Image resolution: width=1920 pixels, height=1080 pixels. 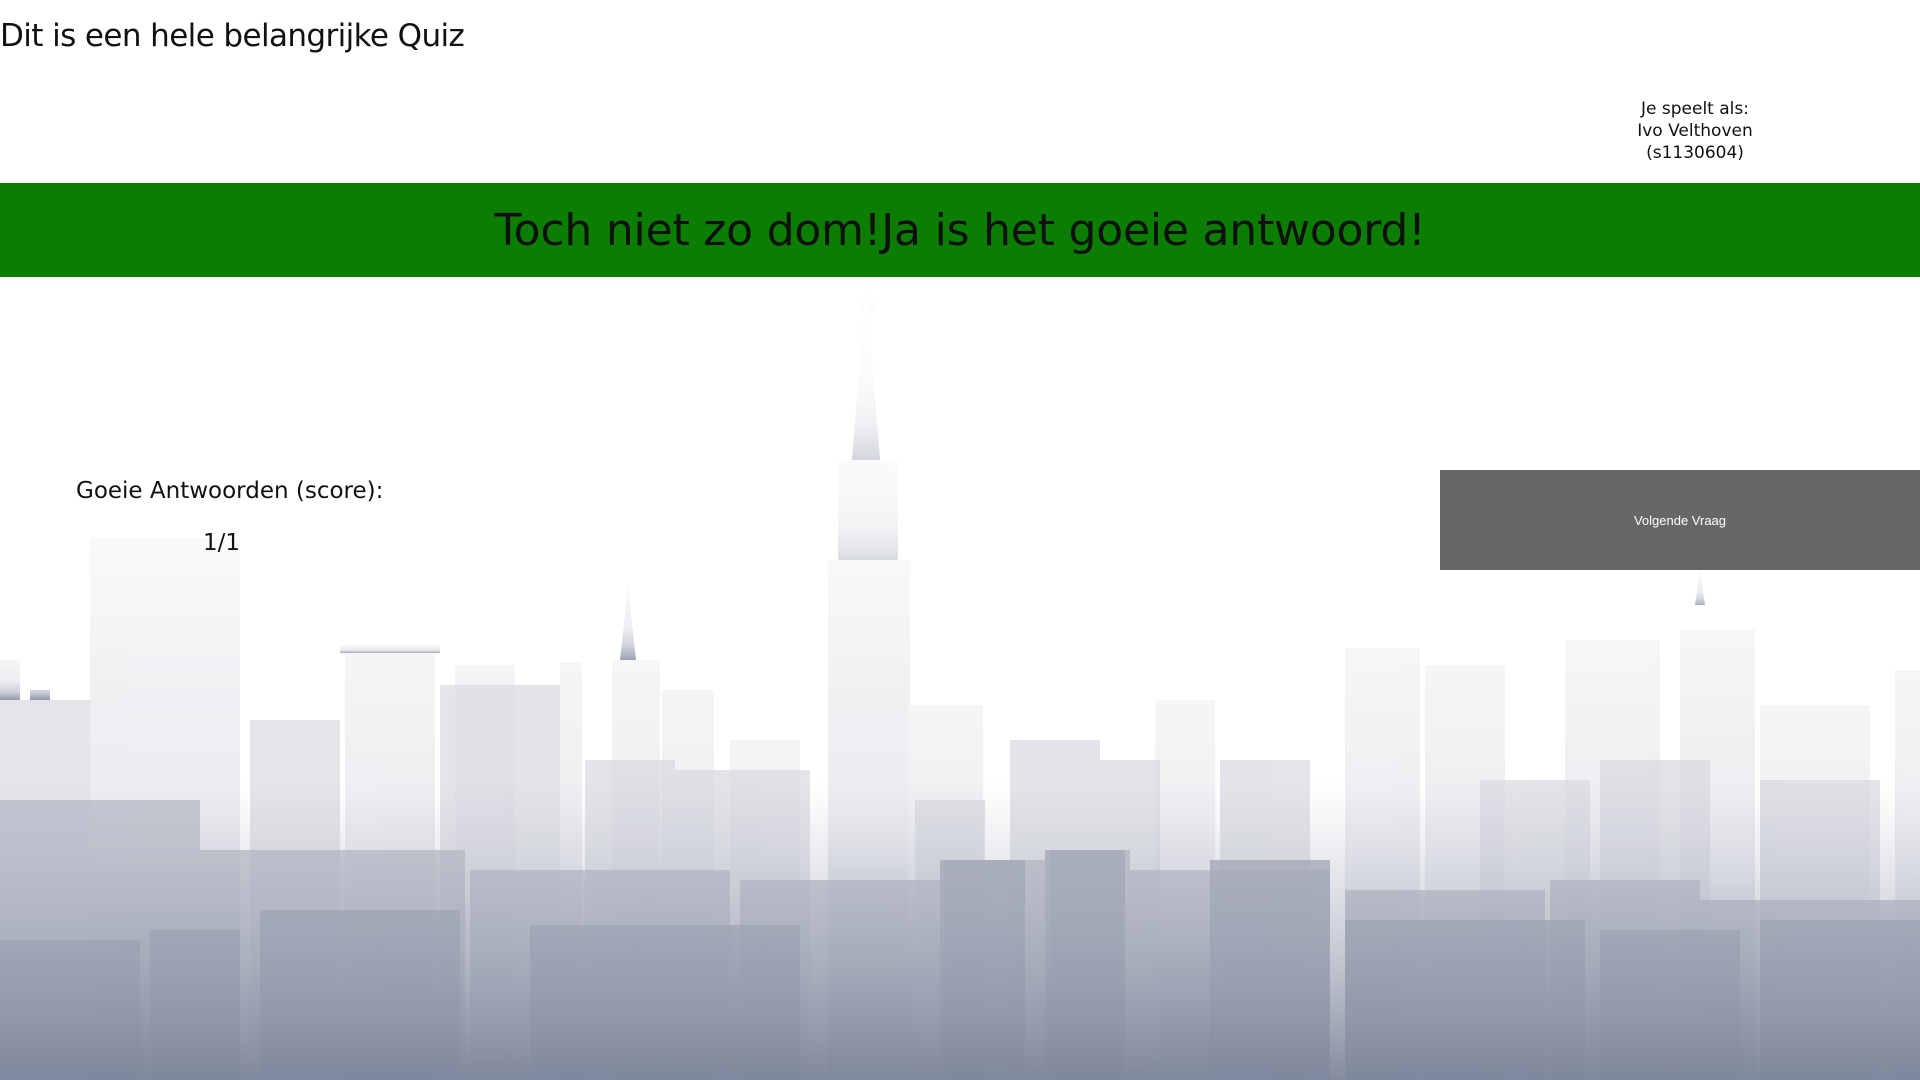 What do you see at coordinates (230, 491) in the screenshot?
I see `score-label: Goeie Antwoorden (score):` at bounding box center [230, 491].